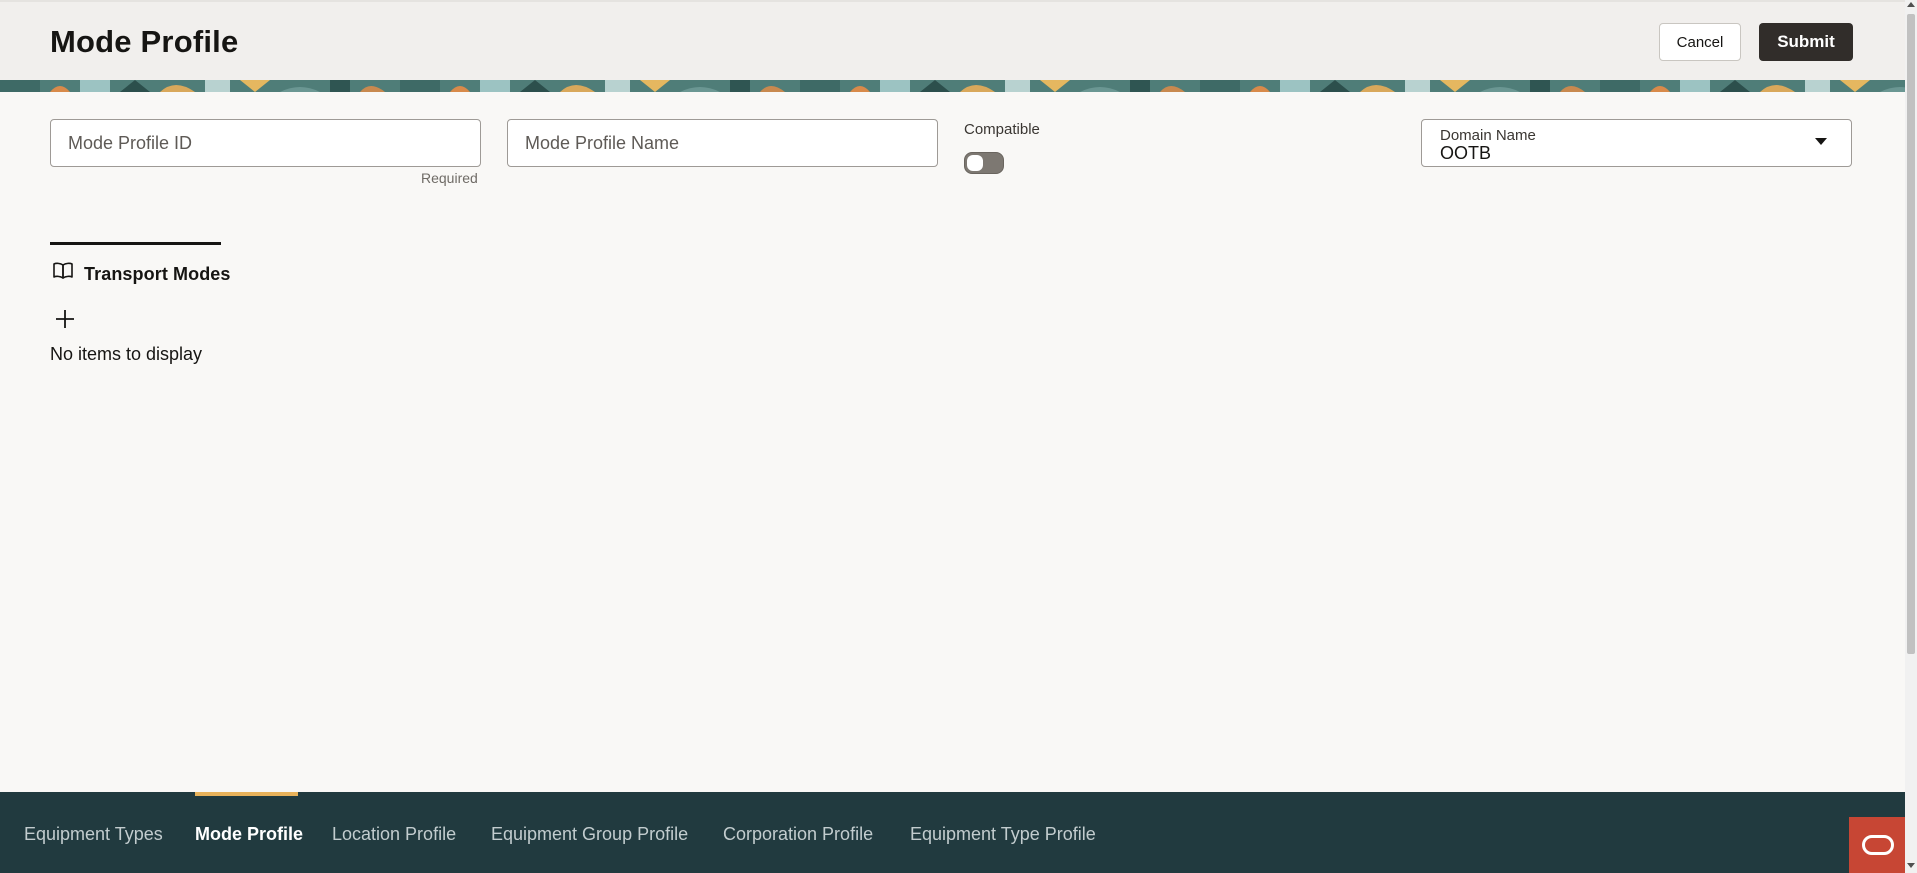  I want to click on oracle-logo-icon, so click(1878, 845).